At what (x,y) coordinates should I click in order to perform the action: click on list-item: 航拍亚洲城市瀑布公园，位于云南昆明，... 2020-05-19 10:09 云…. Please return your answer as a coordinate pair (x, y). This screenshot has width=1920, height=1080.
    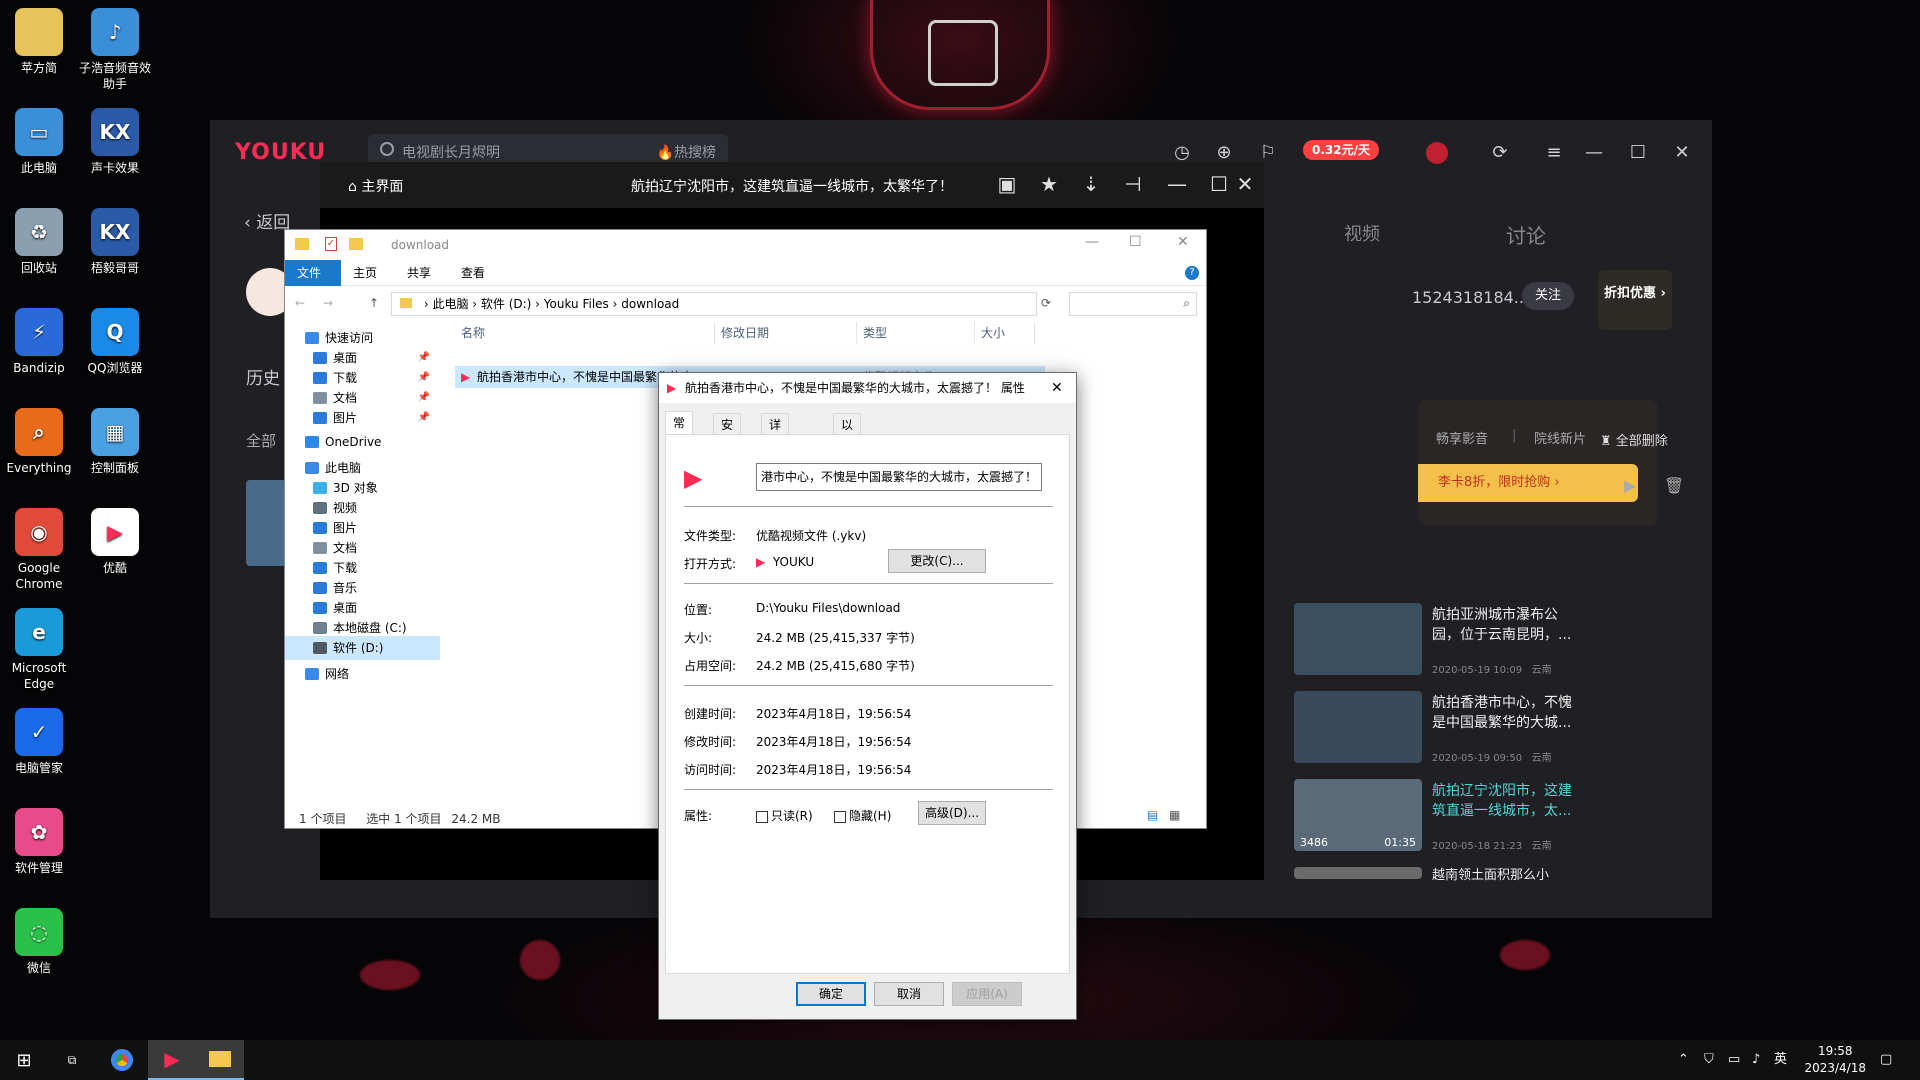
    Looking at the image, I should click on (1499, 643).